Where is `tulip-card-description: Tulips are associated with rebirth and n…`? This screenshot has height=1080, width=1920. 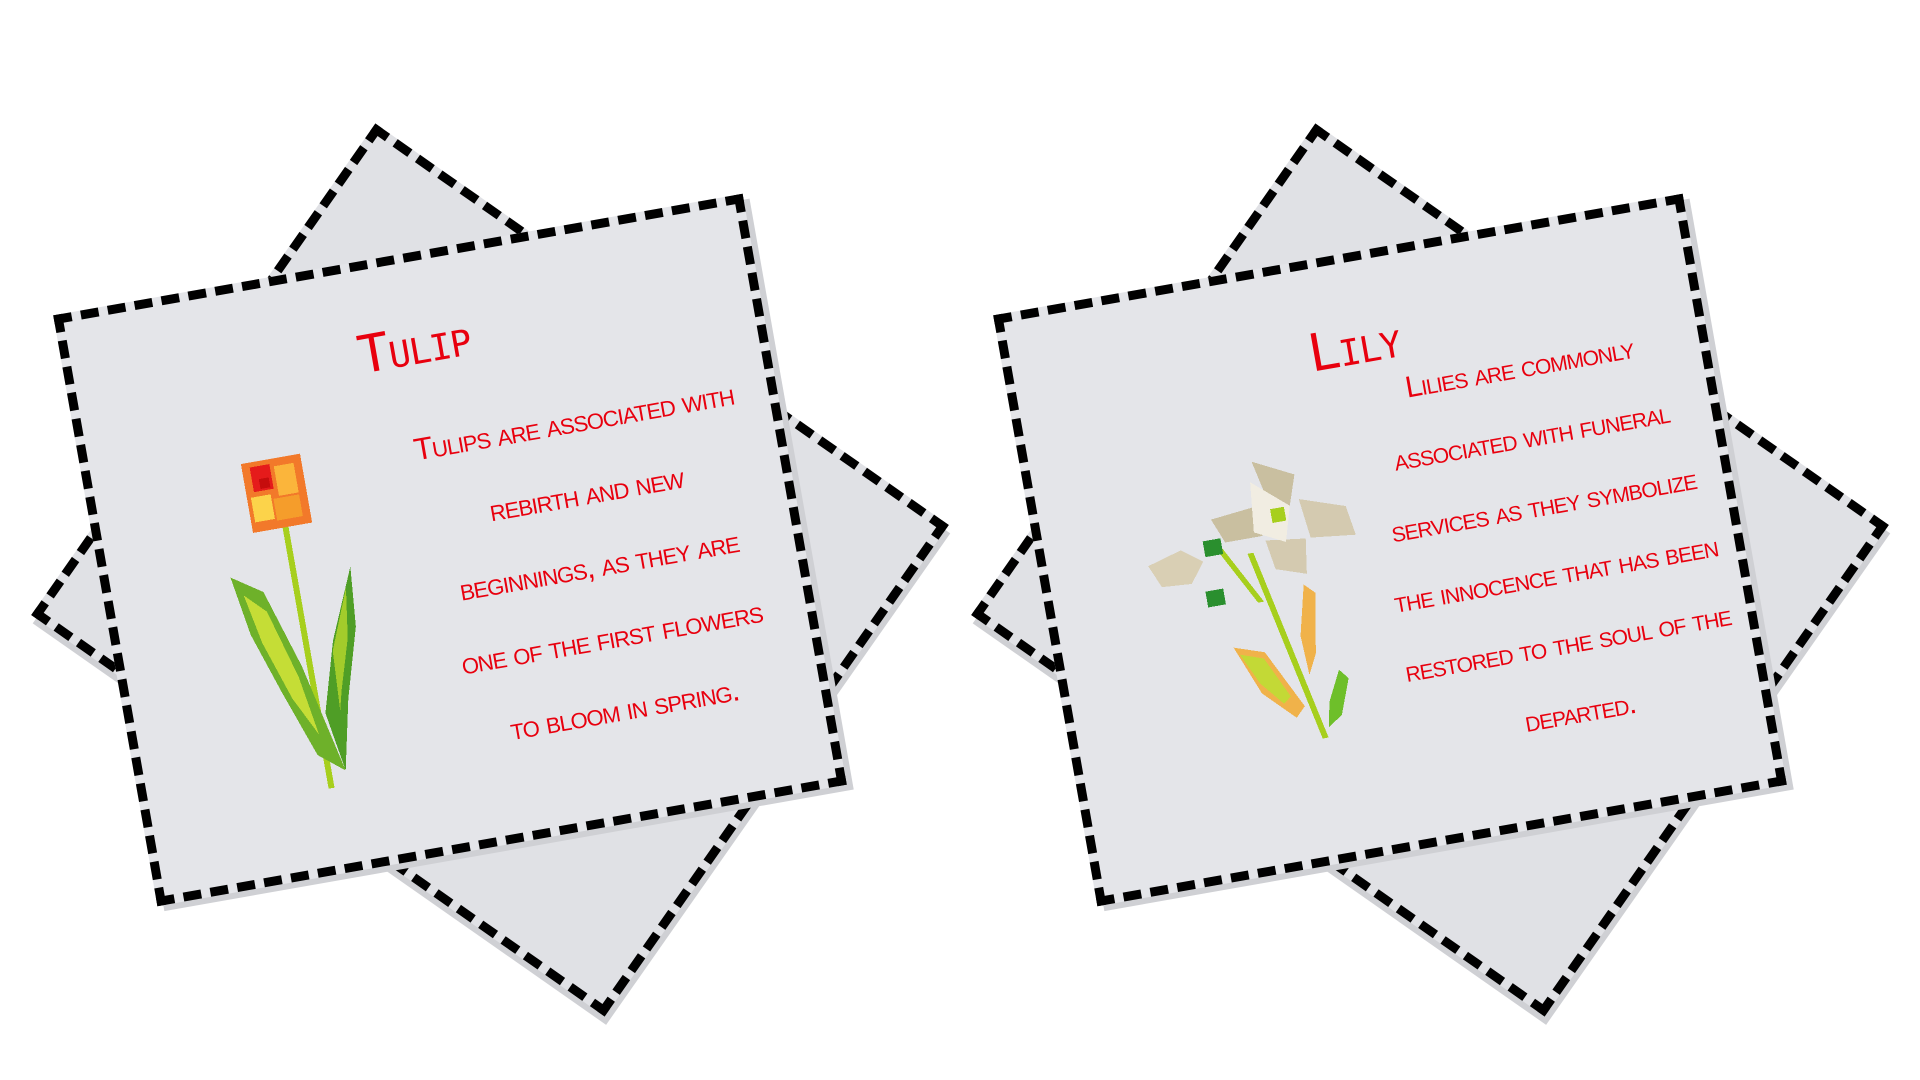 tulip-card-description: Tulips are associated with rebirth and n… is located at coordinates (588, 561).